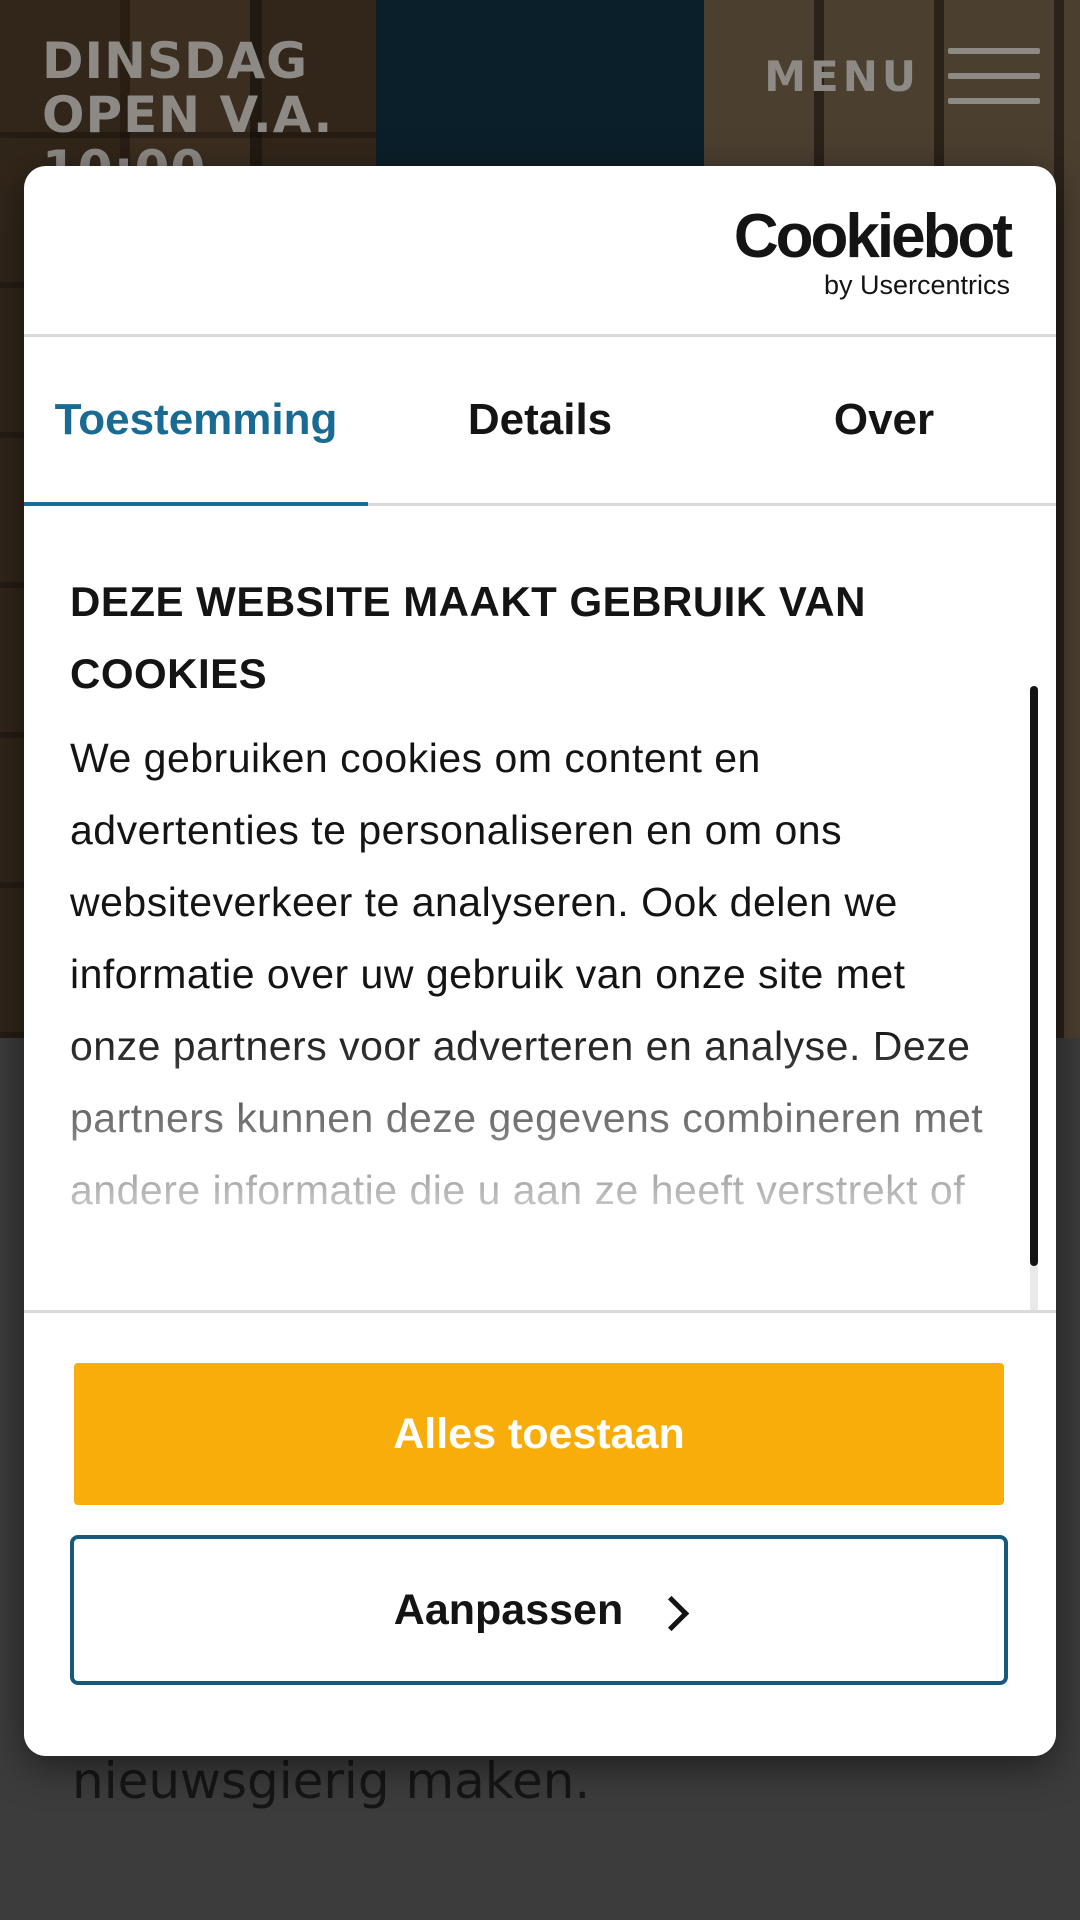 The image size is (1080, 1920). I want to click on scrollbar-thumb, so click(1034, 976).